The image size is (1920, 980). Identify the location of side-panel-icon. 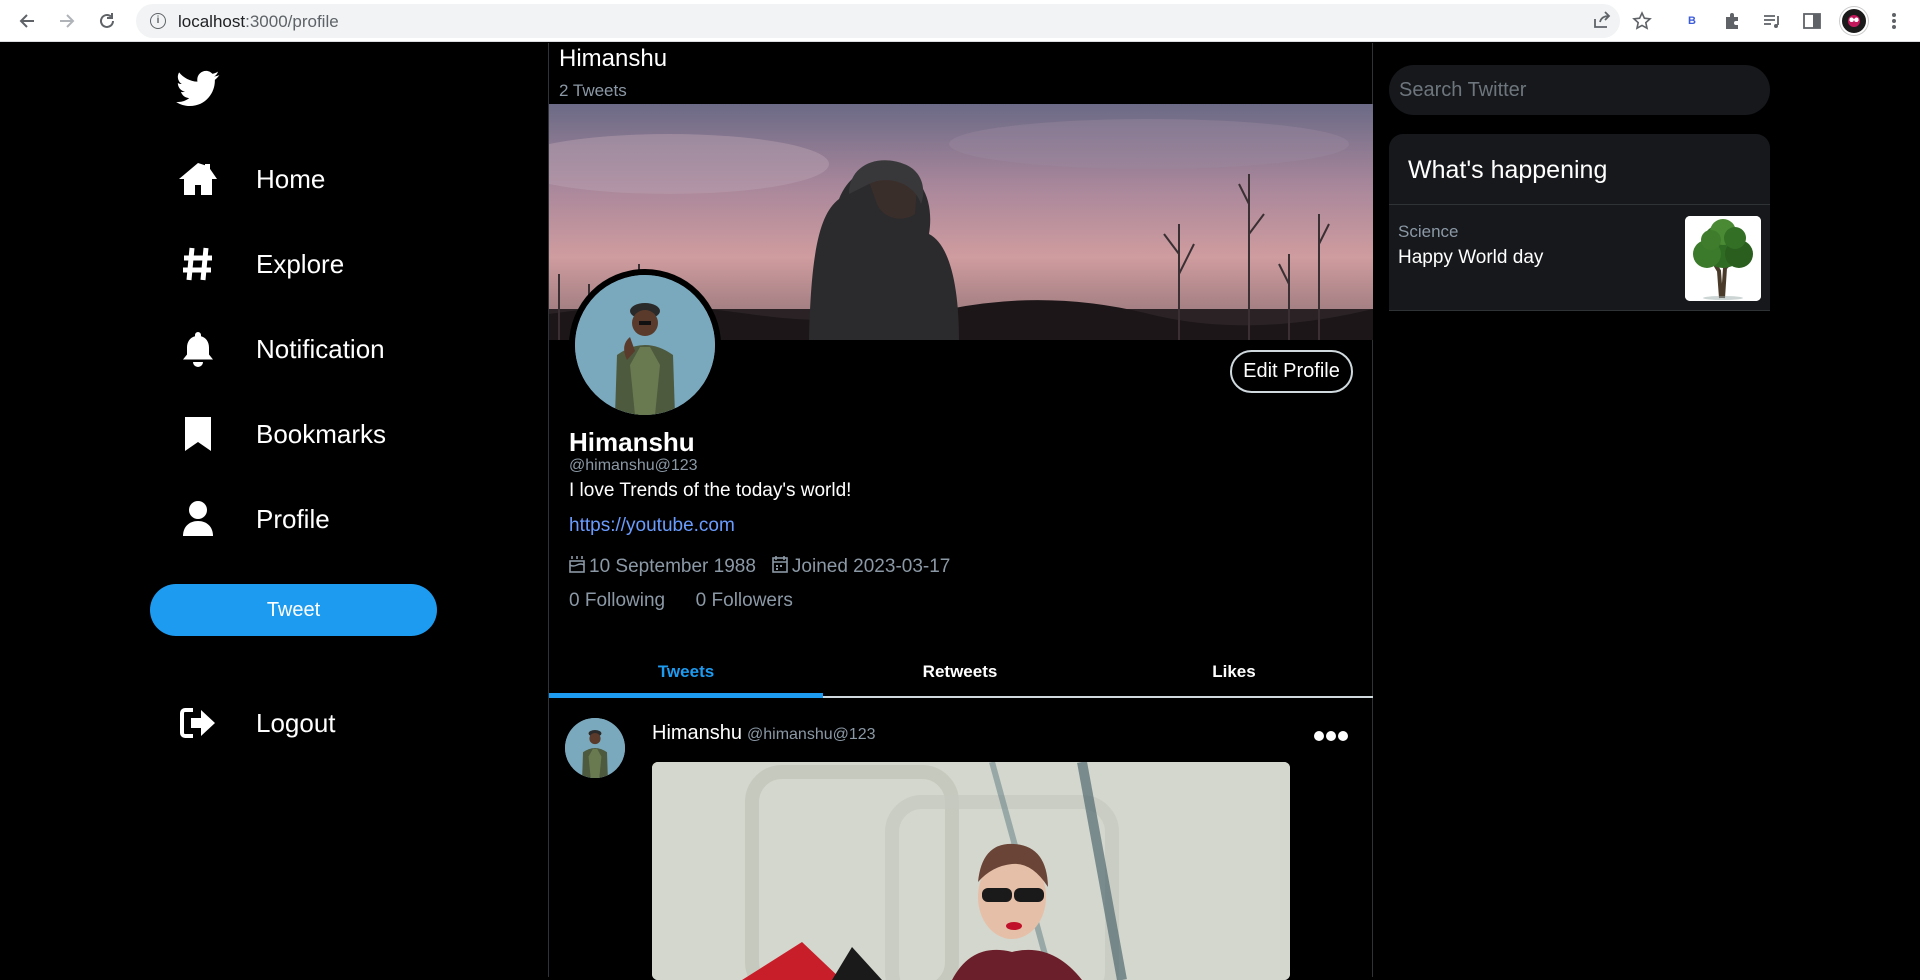
(1812, 21).